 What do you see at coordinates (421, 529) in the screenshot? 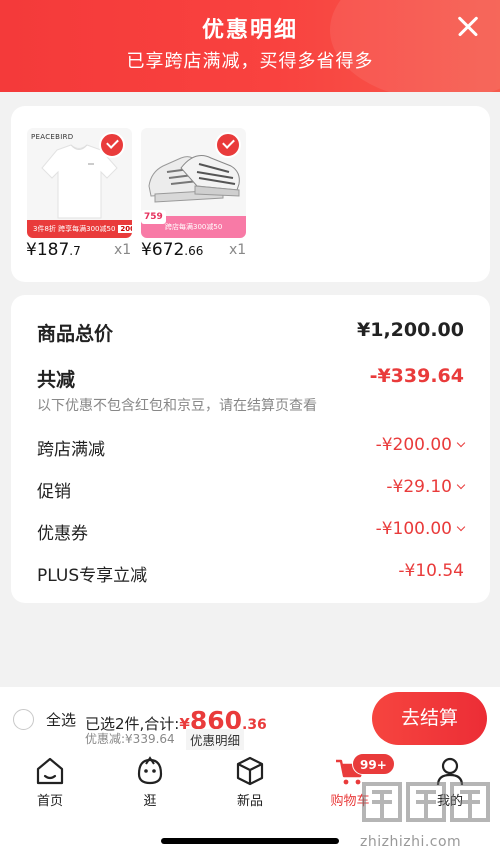
I see `discount-item-value: -¥100.00` at bounding box center [421, 529].